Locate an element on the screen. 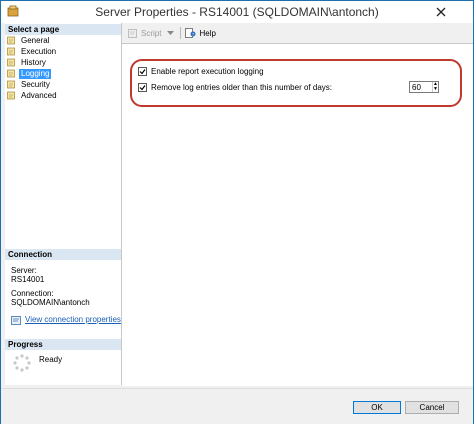 The width and height of the screenshot is (474, 424). view-connection-properties-link: View connection properties is located at coordinates (66, 320).